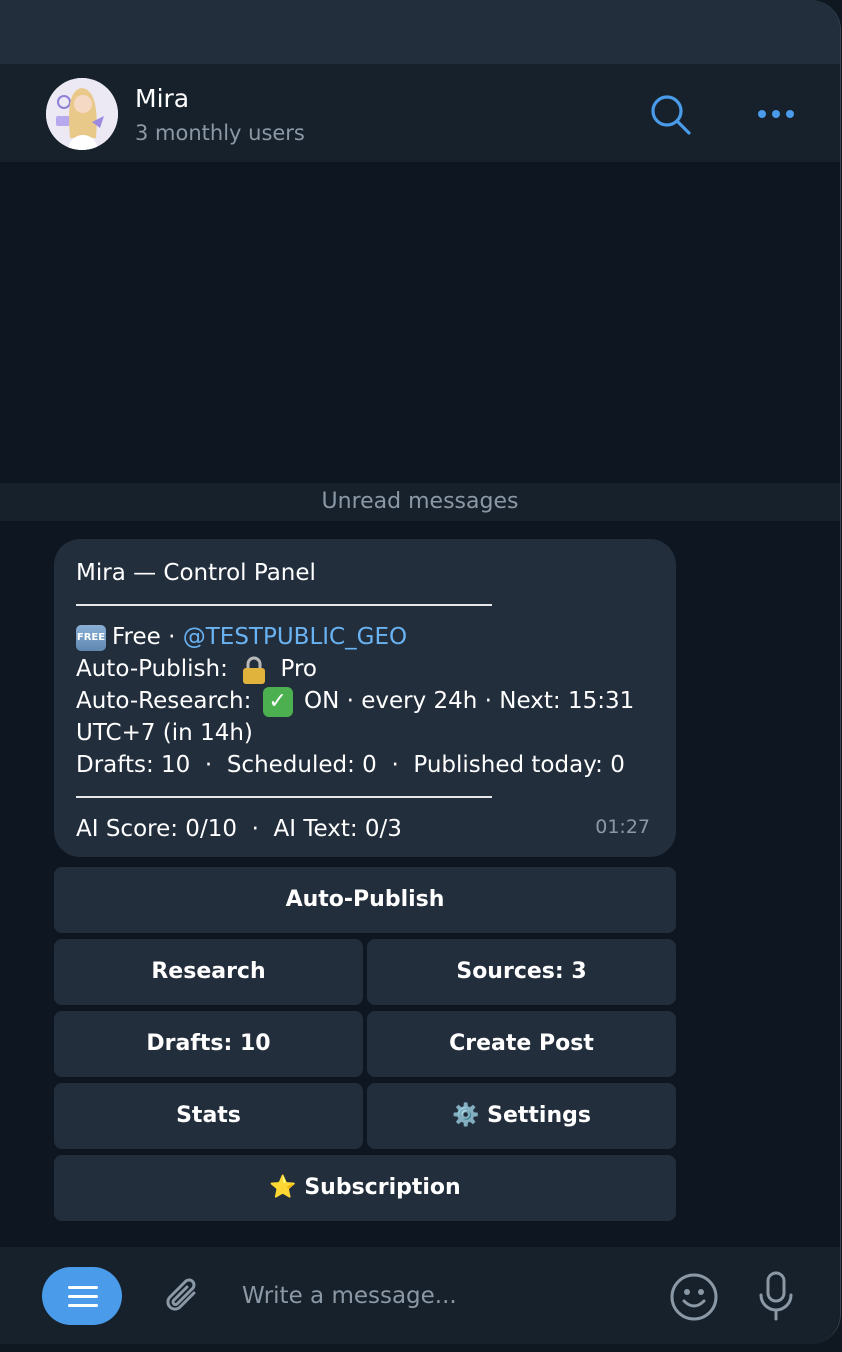 Image resolution: width=842 pixels, height=1352 pixels. I want to click on message-composer, so click(420, 1295).